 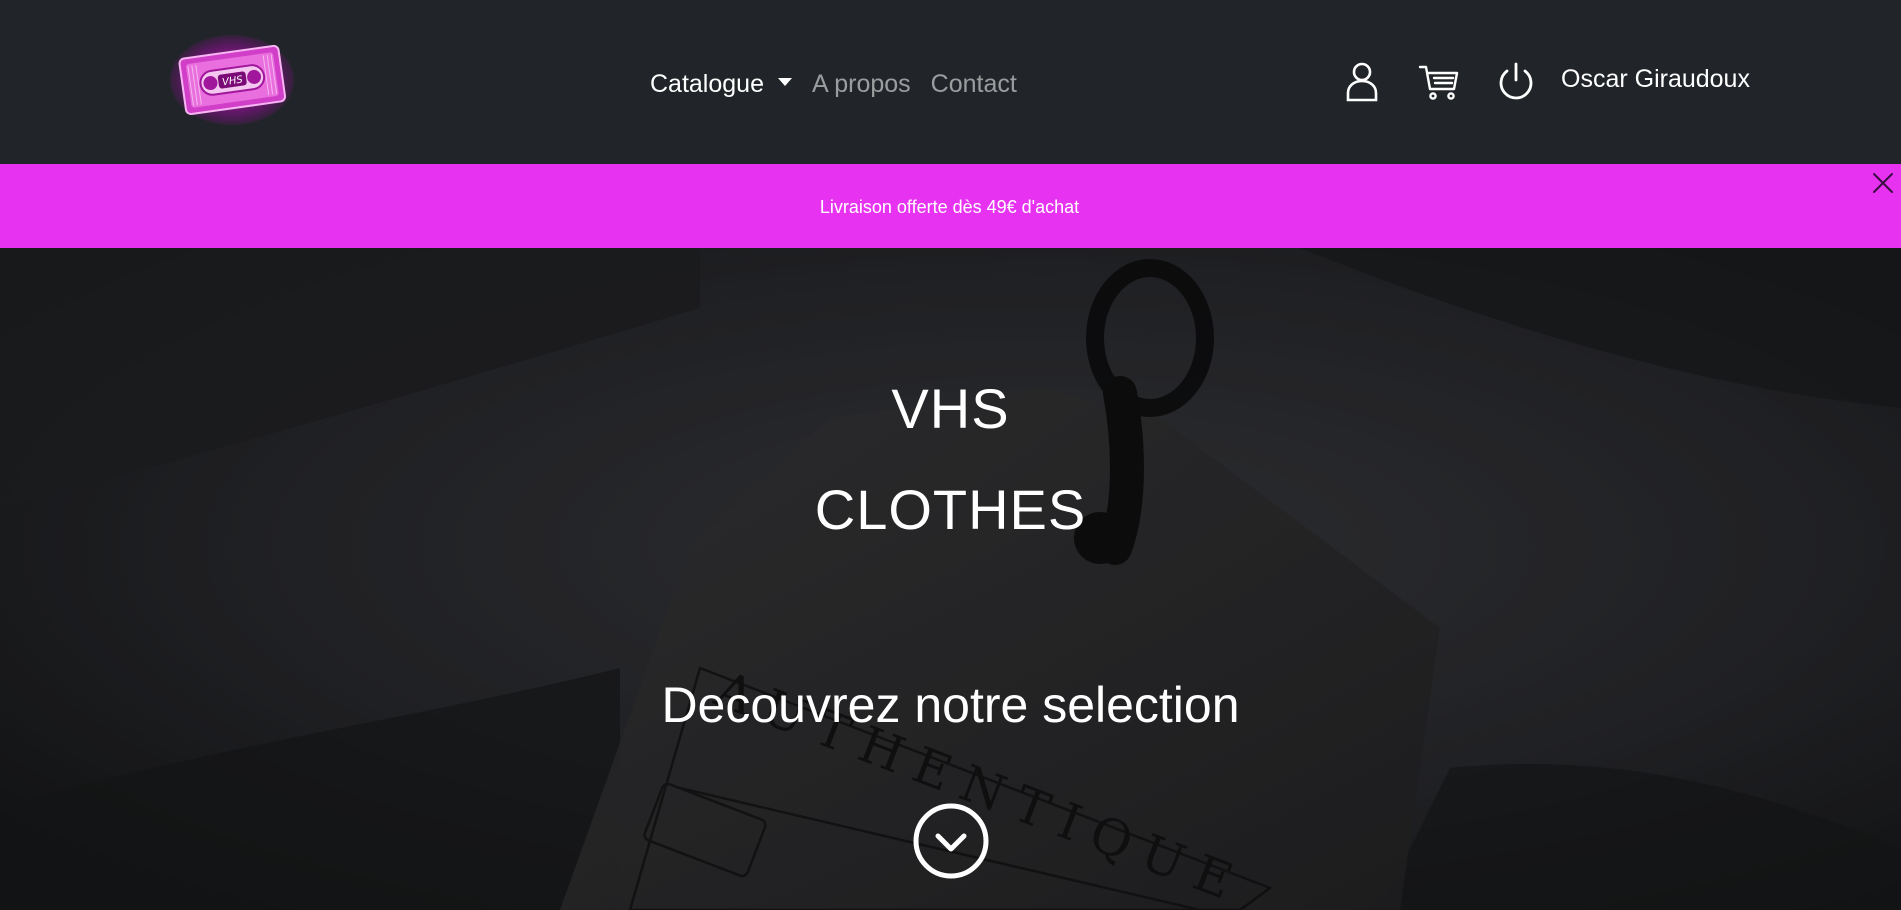 I want to click on nav-catalogue: Catalogue, so click(x=721, y=84).